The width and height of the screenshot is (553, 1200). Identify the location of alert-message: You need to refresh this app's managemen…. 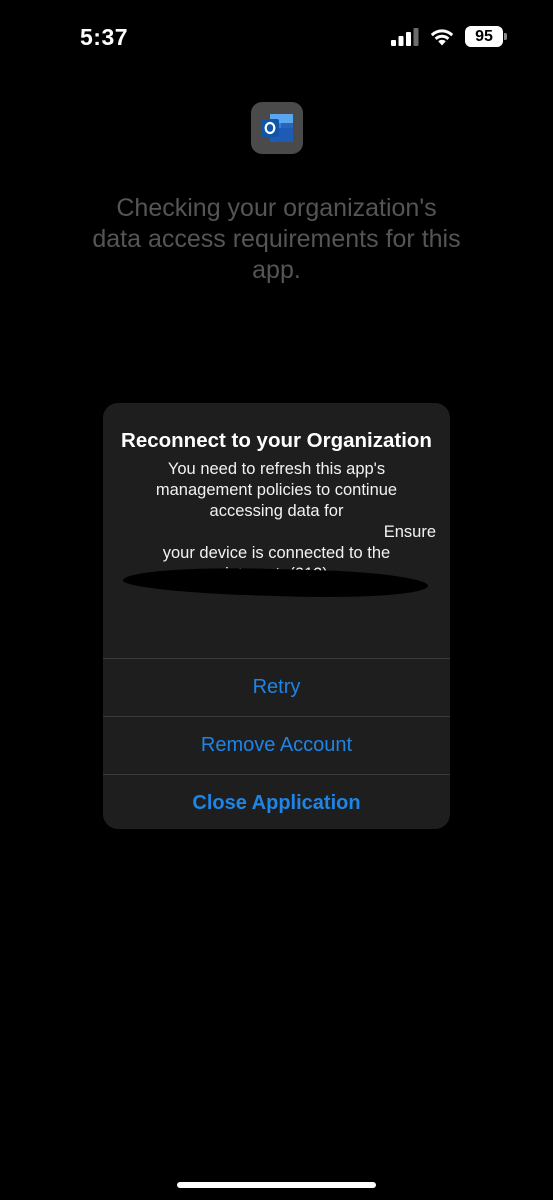
(276, 522).